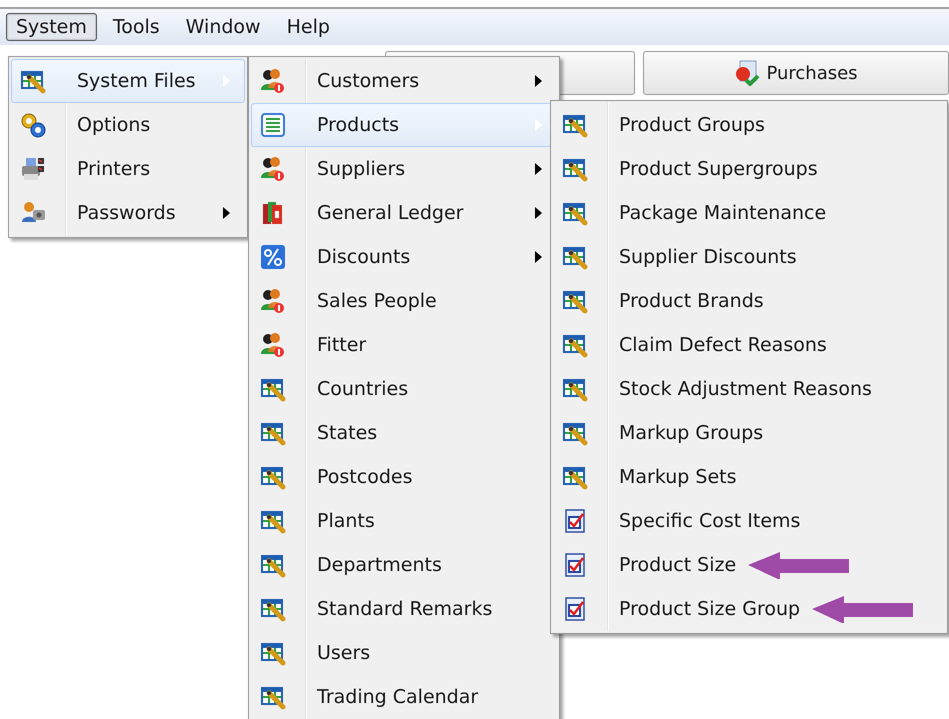 This screenshot has width=949, height=719. I want to click on menu-item: Passwords, so click(128, 213).